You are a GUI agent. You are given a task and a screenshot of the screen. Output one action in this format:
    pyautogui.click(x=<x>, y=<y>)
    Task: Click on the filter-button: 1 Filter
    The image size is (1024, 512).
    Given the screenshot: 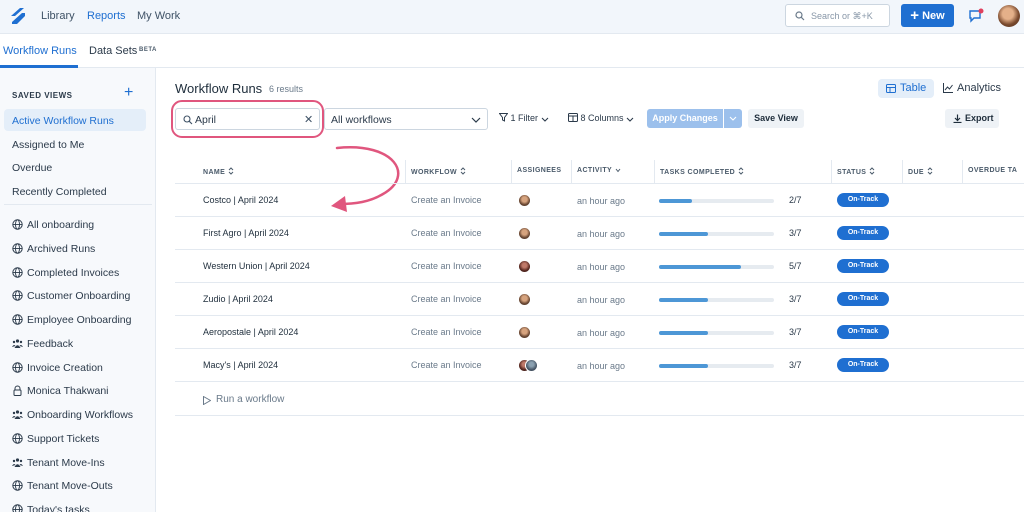 What is the action you would take?
    pyautogui.click(x=523, y=118)
    